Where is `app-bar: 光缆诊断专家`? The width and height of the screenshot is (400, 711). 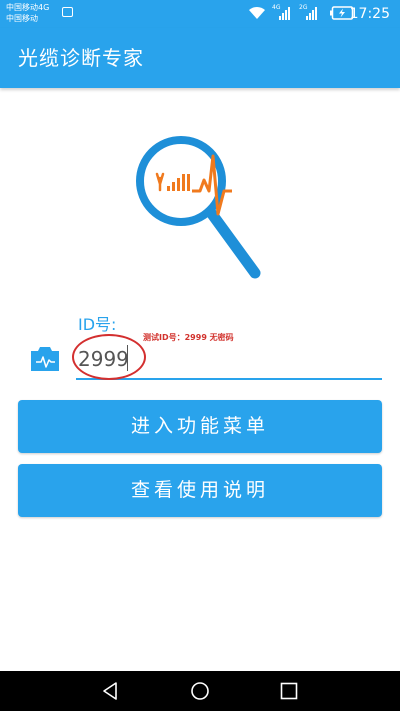
app-bar: 光缆诊断专家 is located at coordinates (200, 58).